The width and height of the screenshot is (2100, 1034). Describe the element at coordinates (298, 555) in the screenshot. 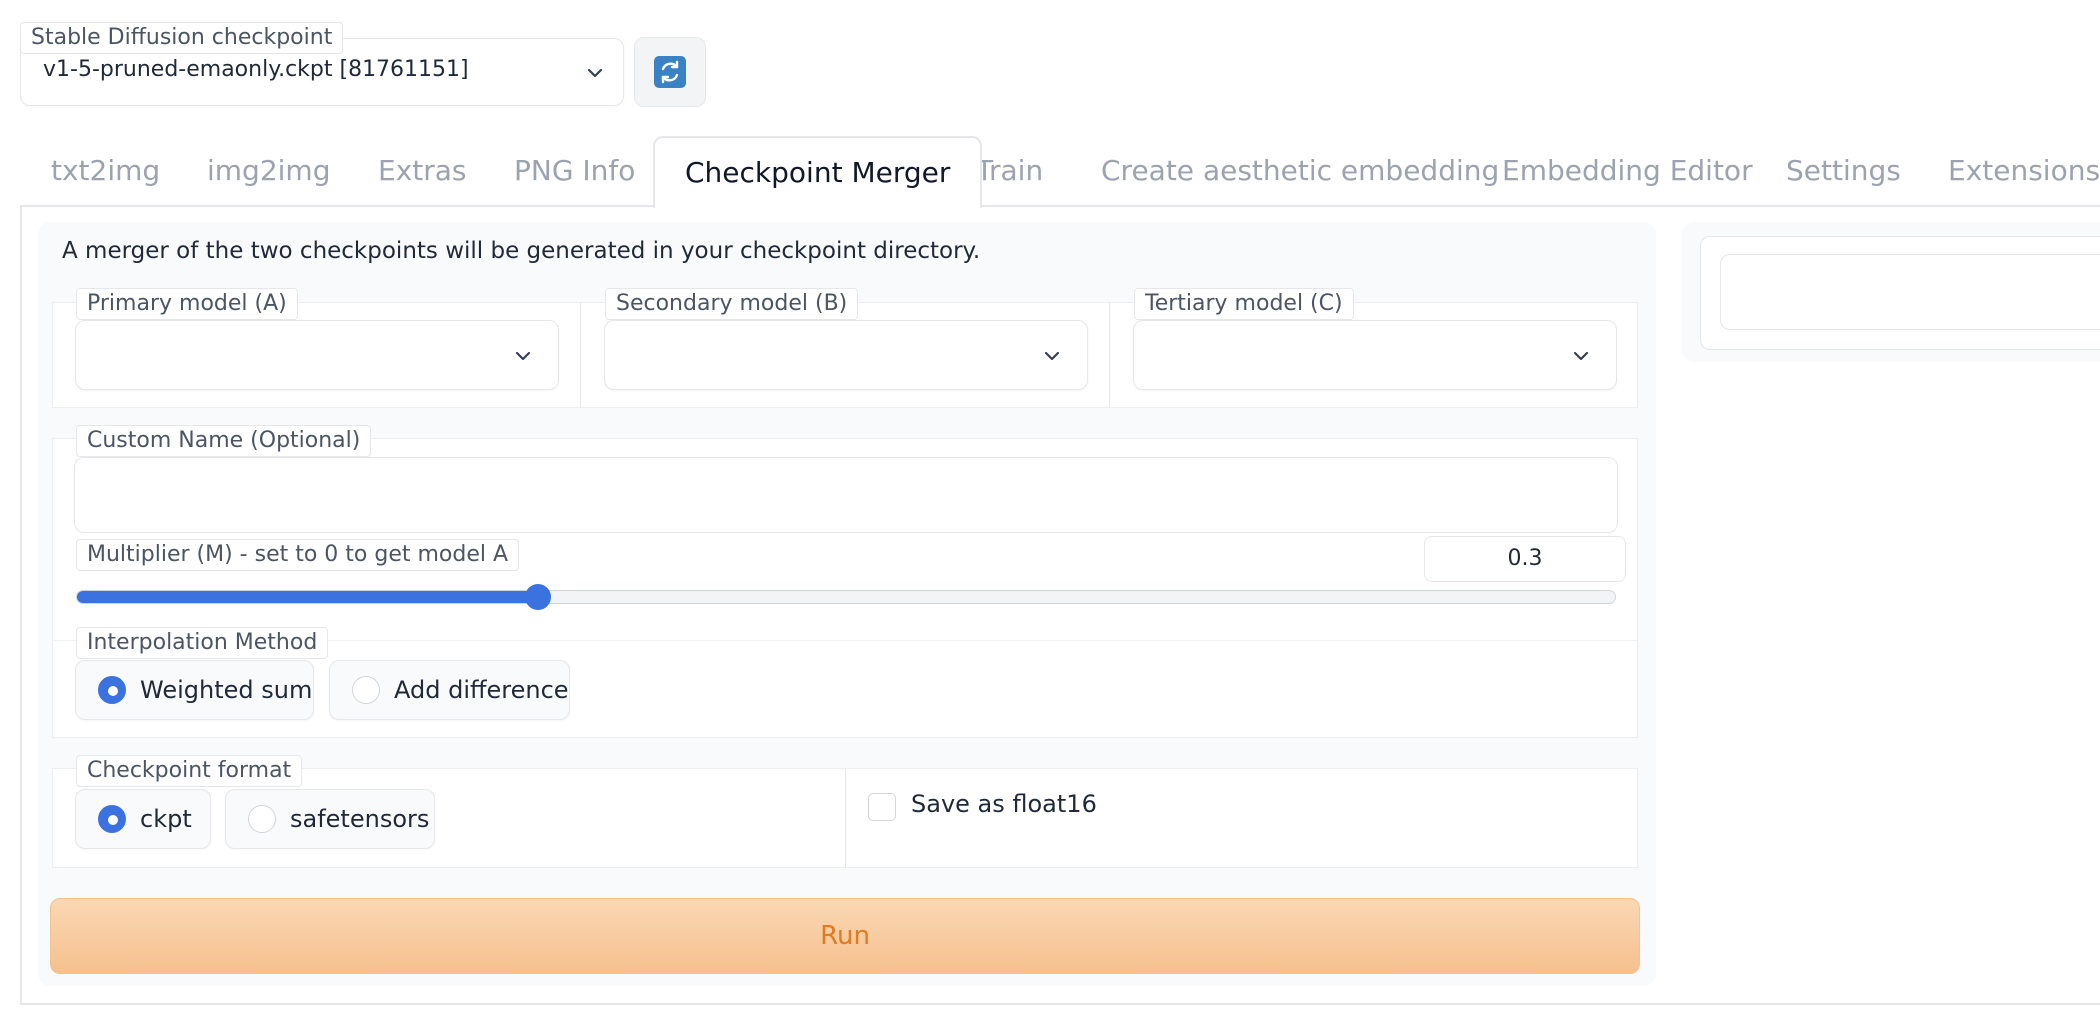

I see `multiplier-label: Multiplier (M) - set to 0 to get model A` at that location.